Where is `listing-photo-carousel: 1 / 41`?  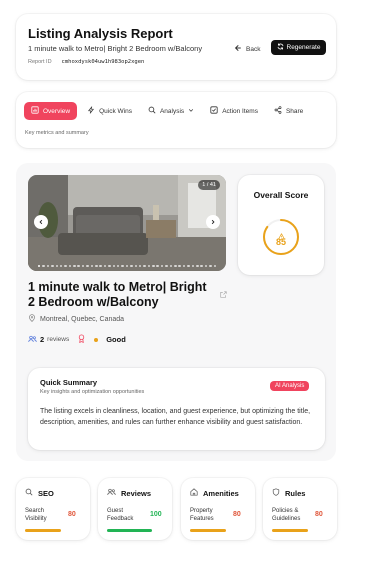 listing-photo-carousel: 1 / 41 is located at coordinates (127, 223).